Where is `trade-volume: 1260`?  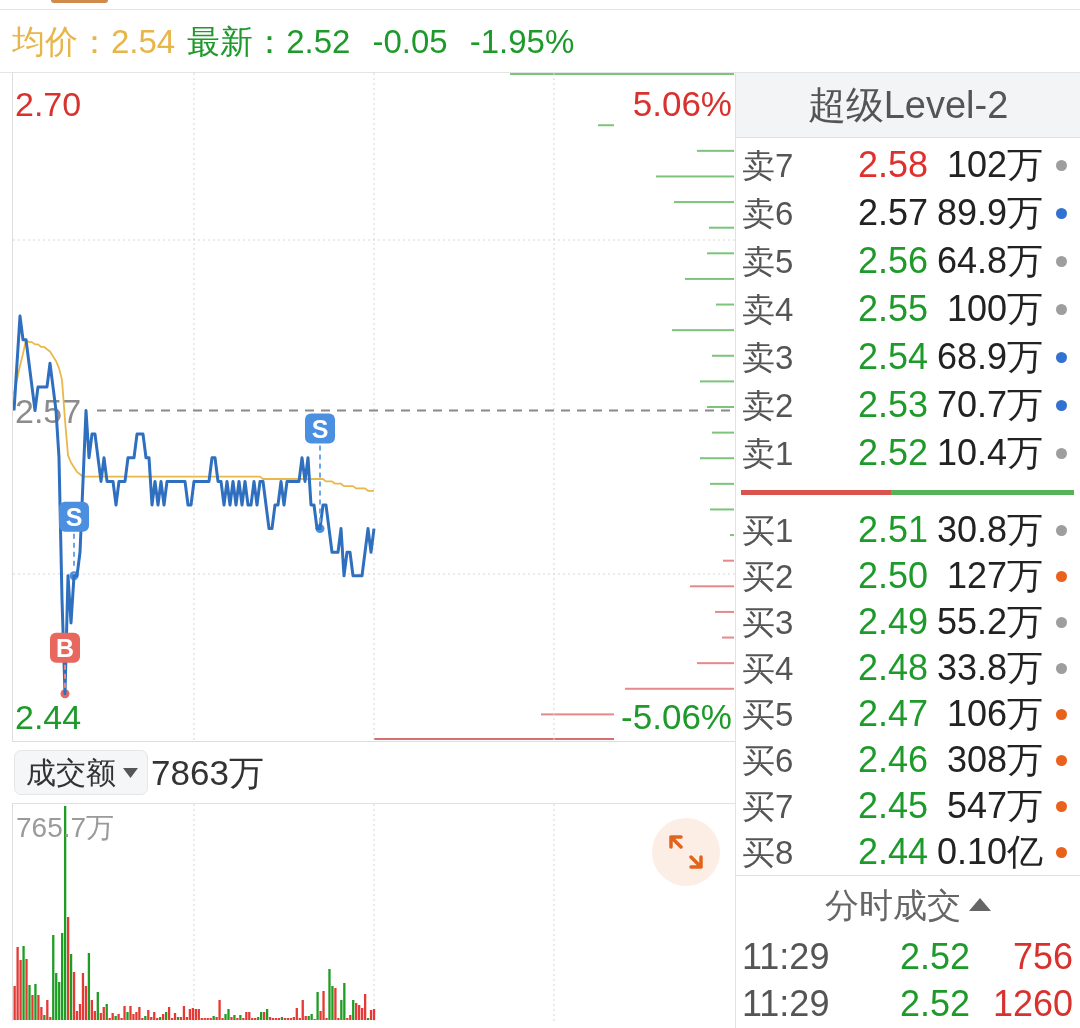 trade-volume: 1260 is located at coordinates (1032, 1003).